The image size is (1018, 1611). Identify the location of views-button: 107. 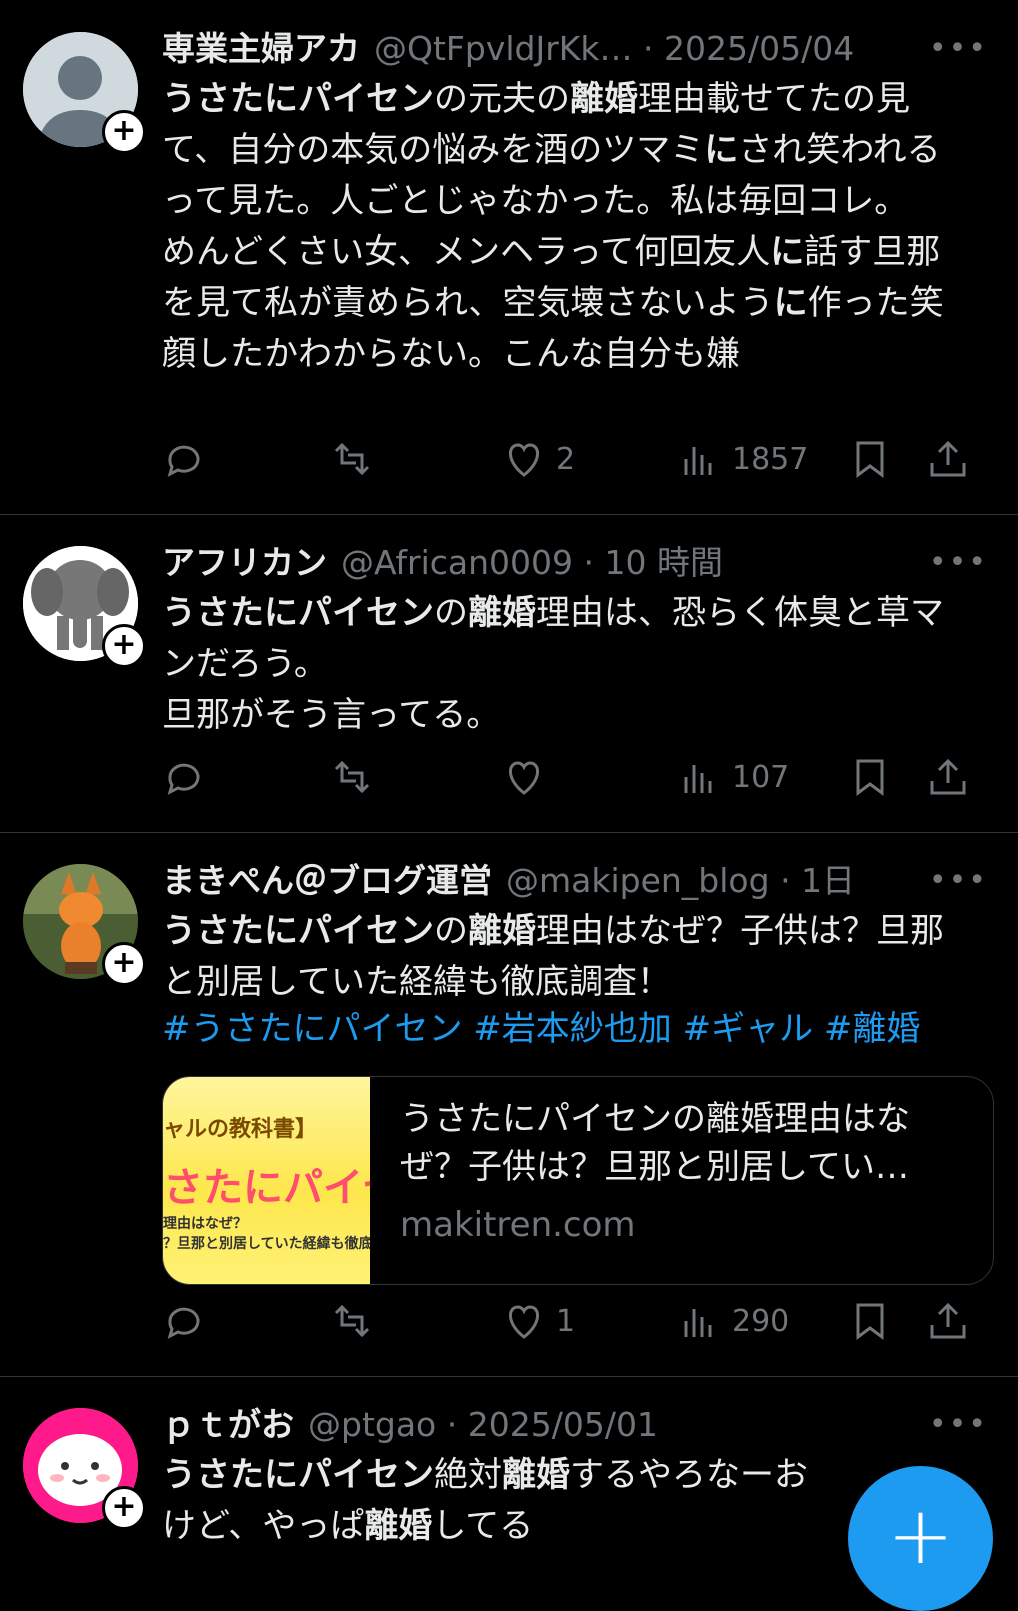
(733, 777).